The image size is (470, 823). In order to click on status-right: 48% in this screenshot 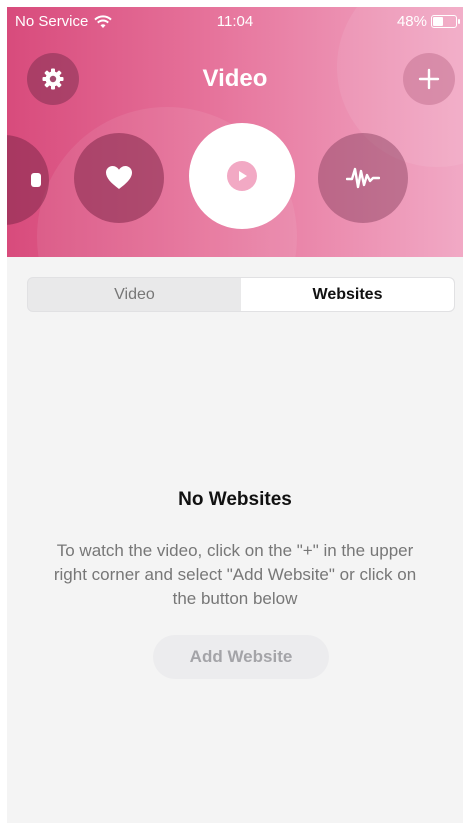, I will do `click(428, 21)`.